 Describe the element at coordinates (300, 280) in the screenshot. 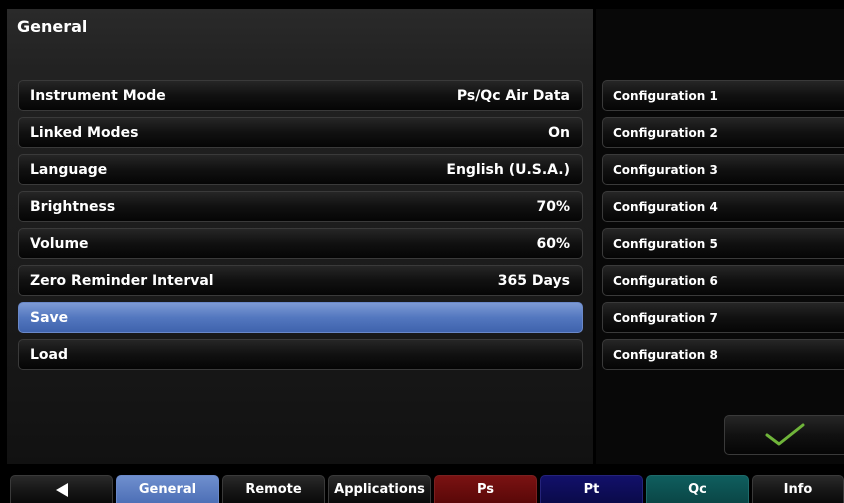

I see `setting-zero-reminder-interval: Zero Reminder Interval 365 Days` at that location.